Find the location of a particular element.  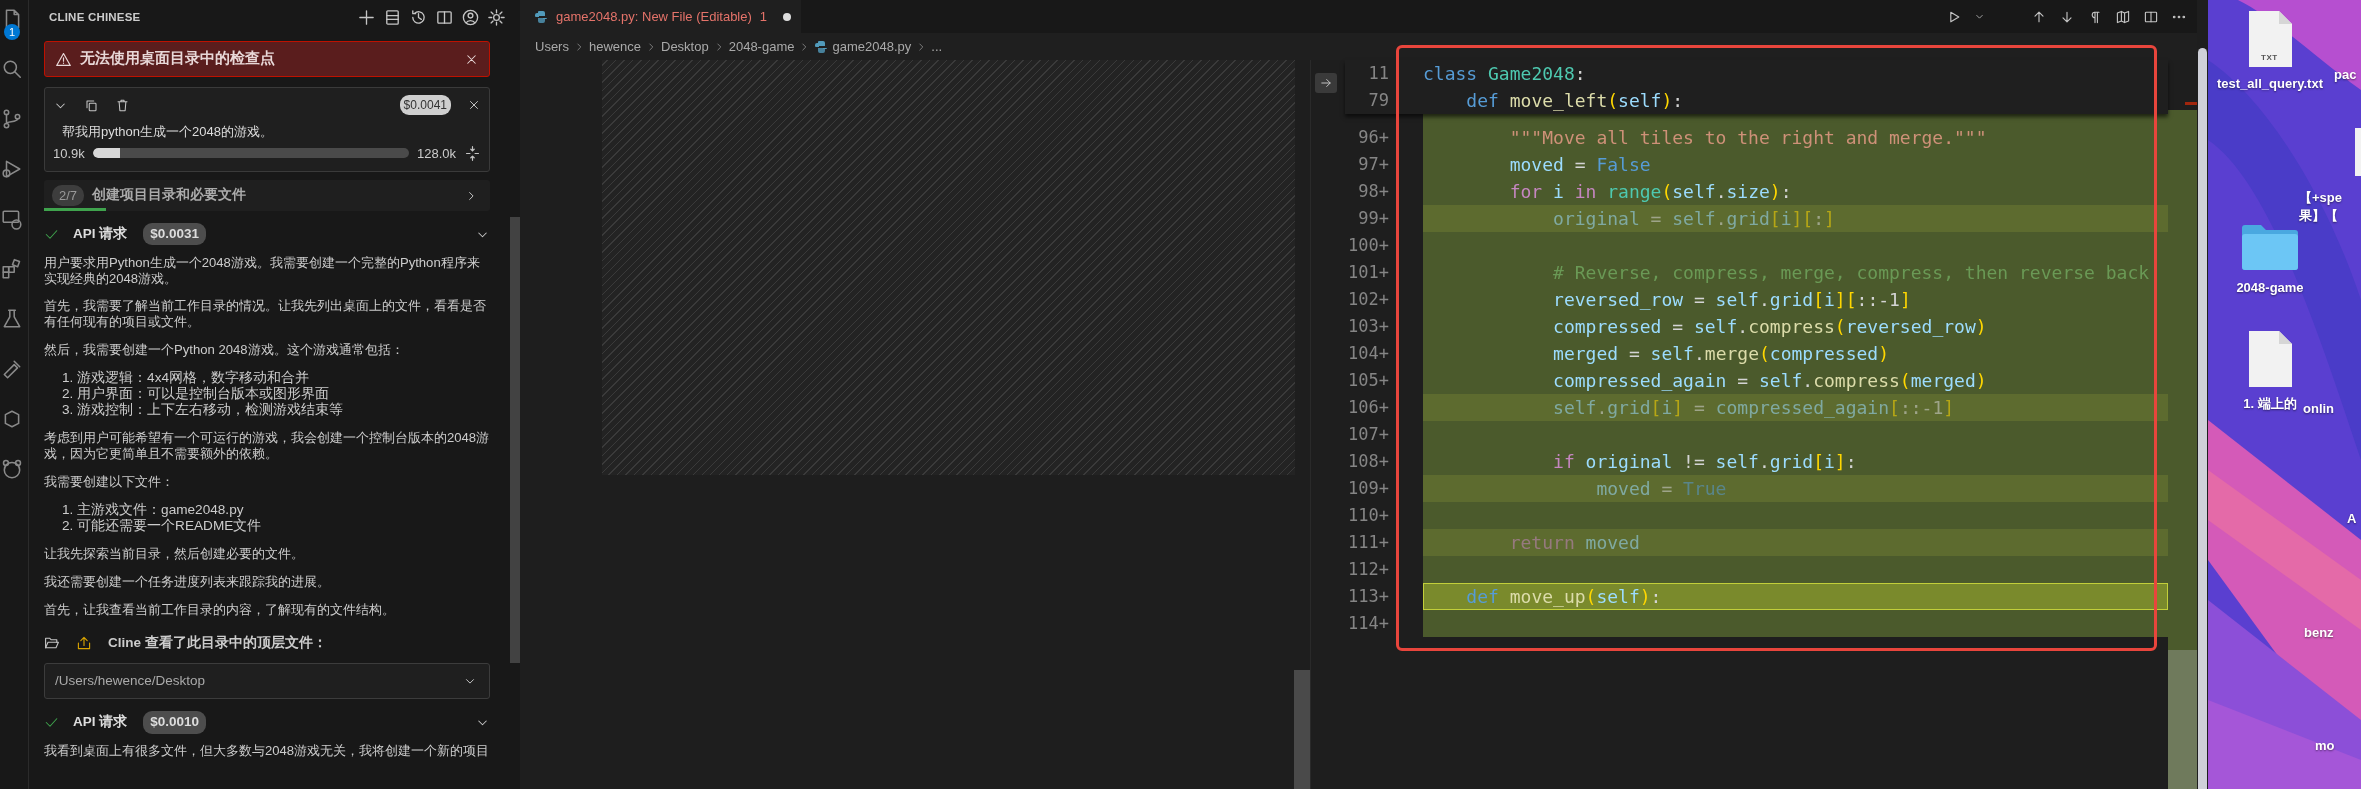

history-icon is located at coordinates (418, 17).